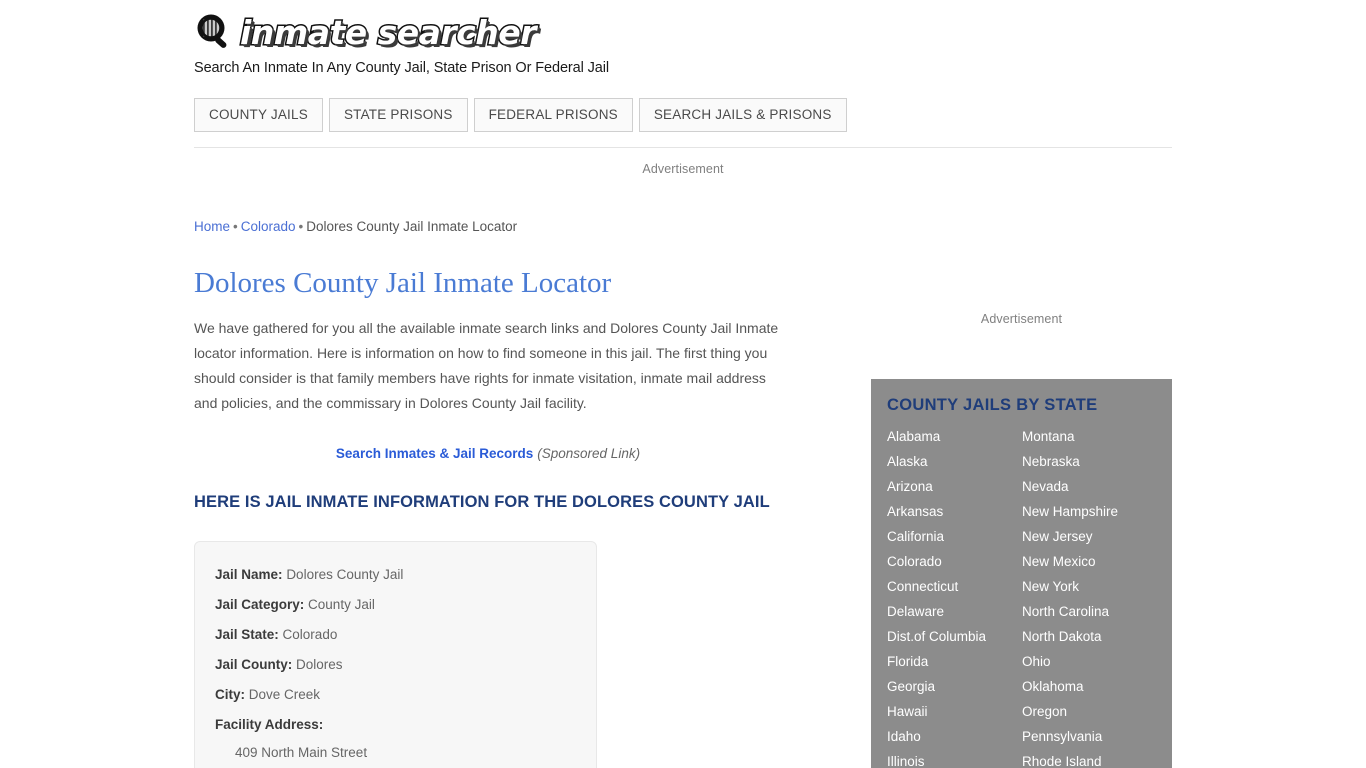  I want to click on breadcrumb-current: Dolores County Jail Inmate Locator, so click(412, 226).